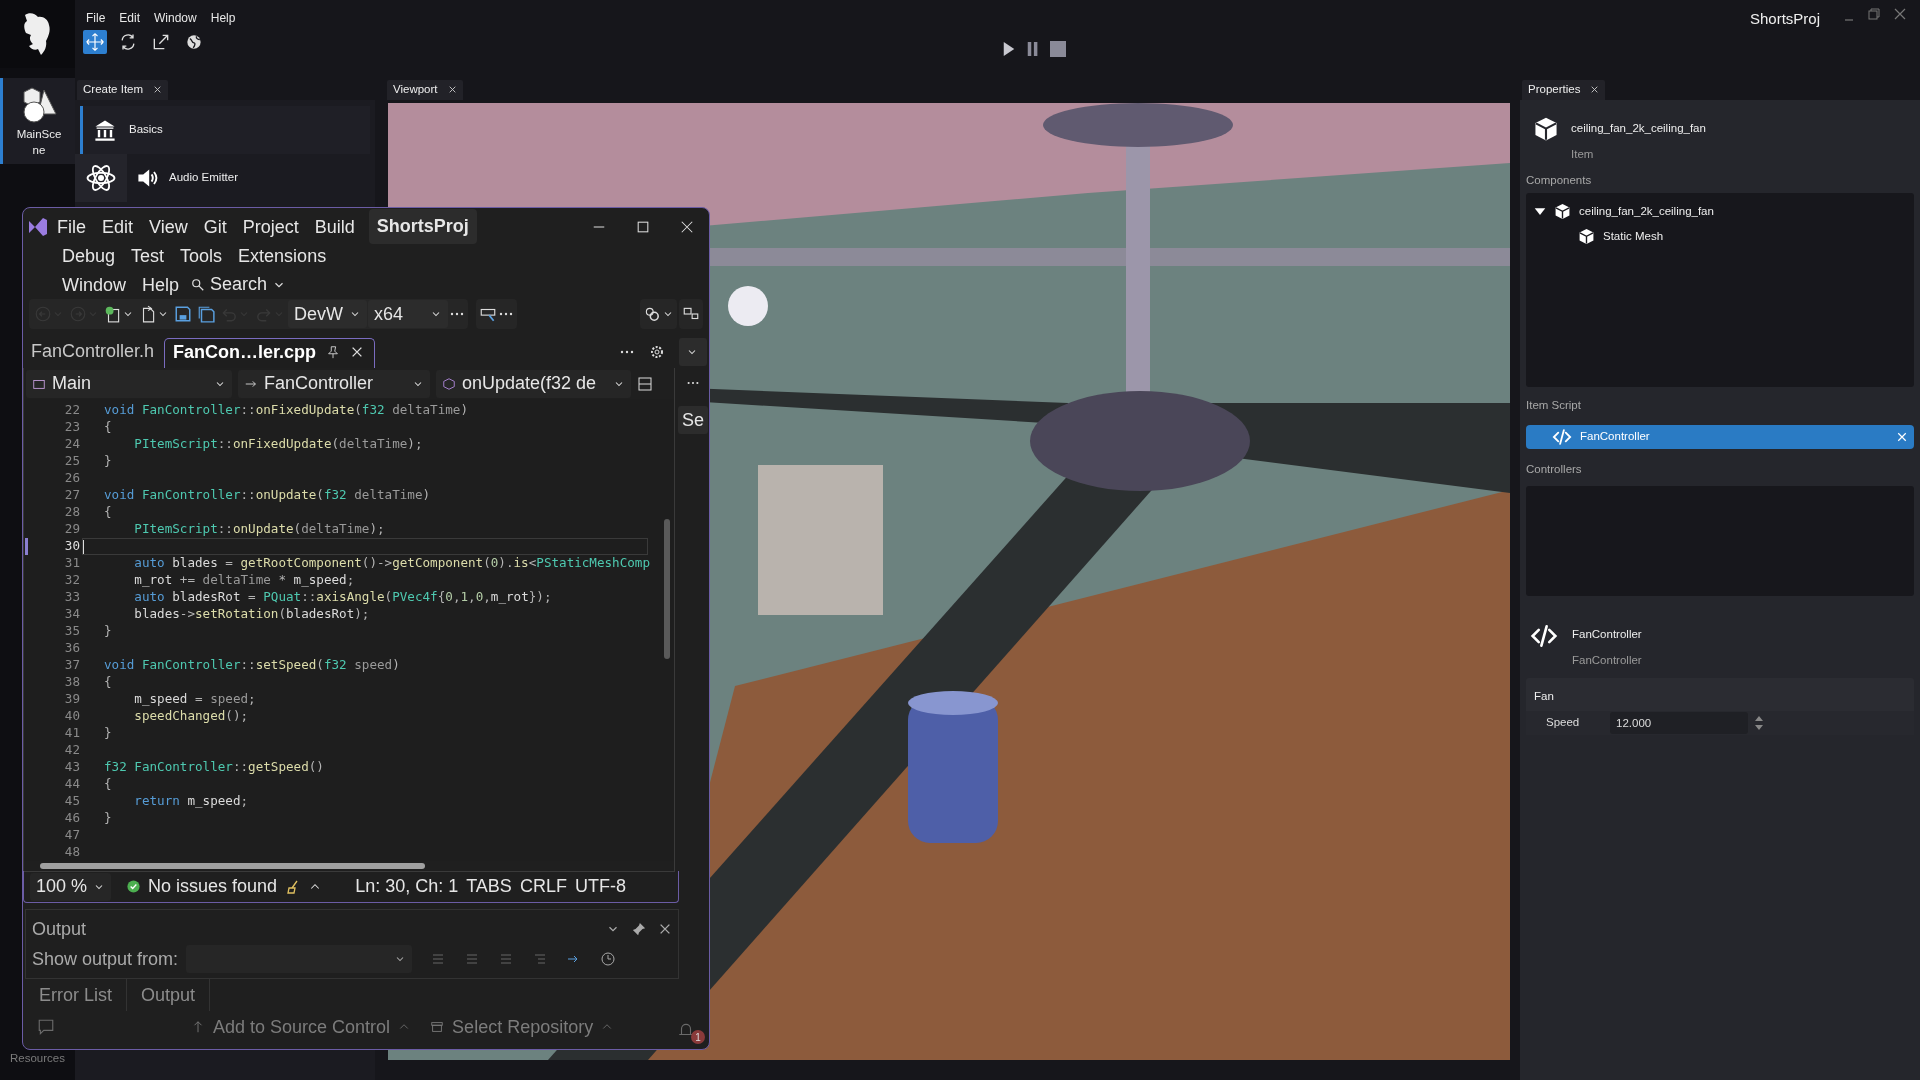  I want to click on file-tab: FanCon…ler.cpp, so click(270, 353).